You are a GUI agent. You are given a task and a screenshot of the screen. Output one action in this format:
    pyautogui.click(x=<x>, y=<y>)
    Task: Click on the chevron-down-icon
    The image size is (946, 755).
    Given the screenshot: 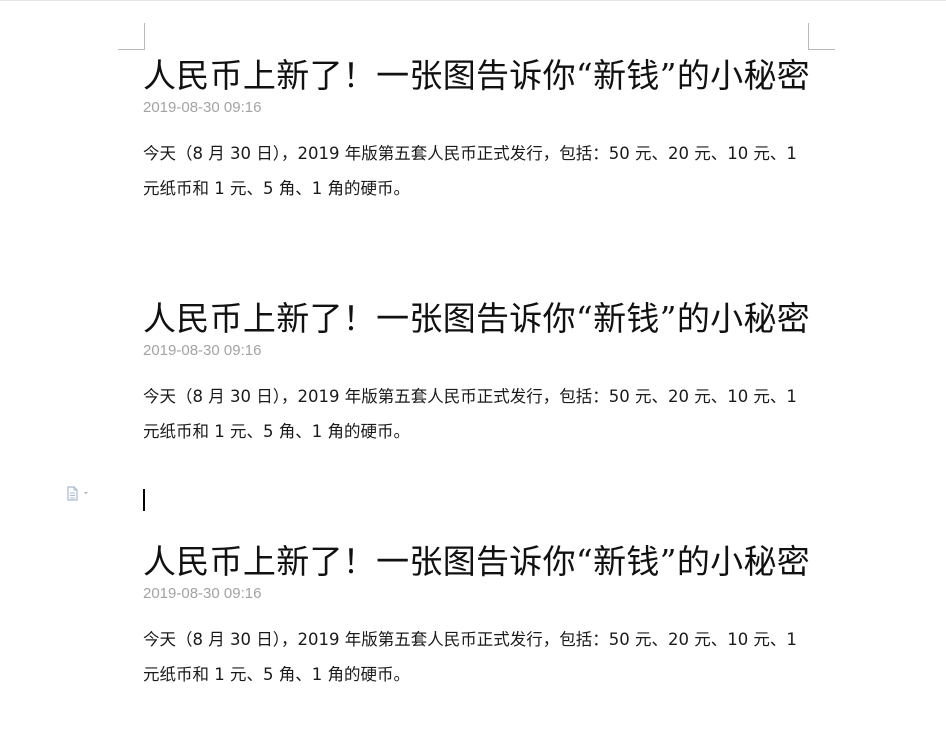 What is the action you would take?
    pyautogui.click(x=86, y=493)
    